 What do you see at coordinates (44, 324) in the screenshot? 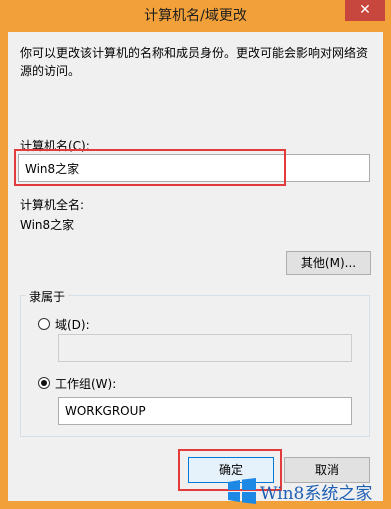
I see `domain-radio` at bounding box center [44, 324].